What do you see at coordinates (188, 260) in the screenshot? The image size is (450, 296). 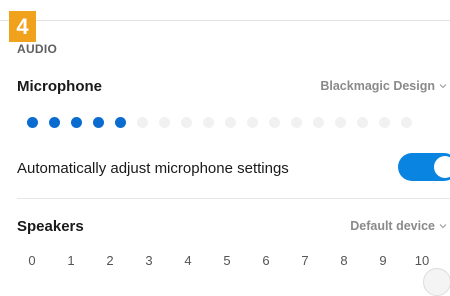 I see `volume-scale-tick: 4` at bounding box center [188, 260].